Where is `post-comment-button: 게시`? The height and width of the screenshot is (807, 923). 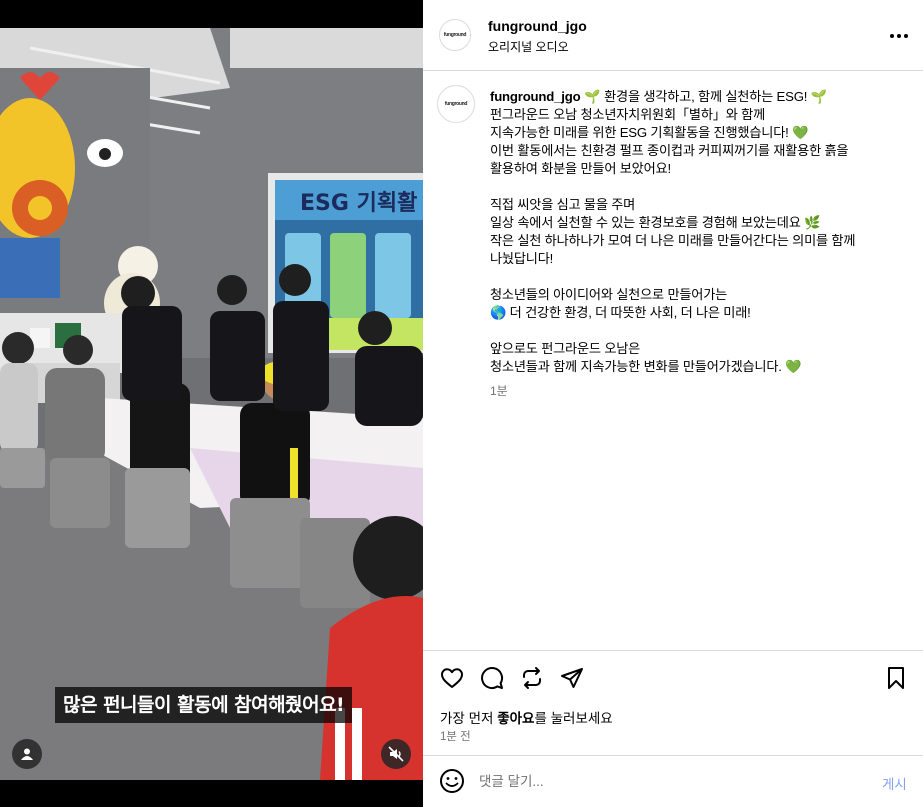 post-comment-button: 게시 is located at coordinates (894, 783).